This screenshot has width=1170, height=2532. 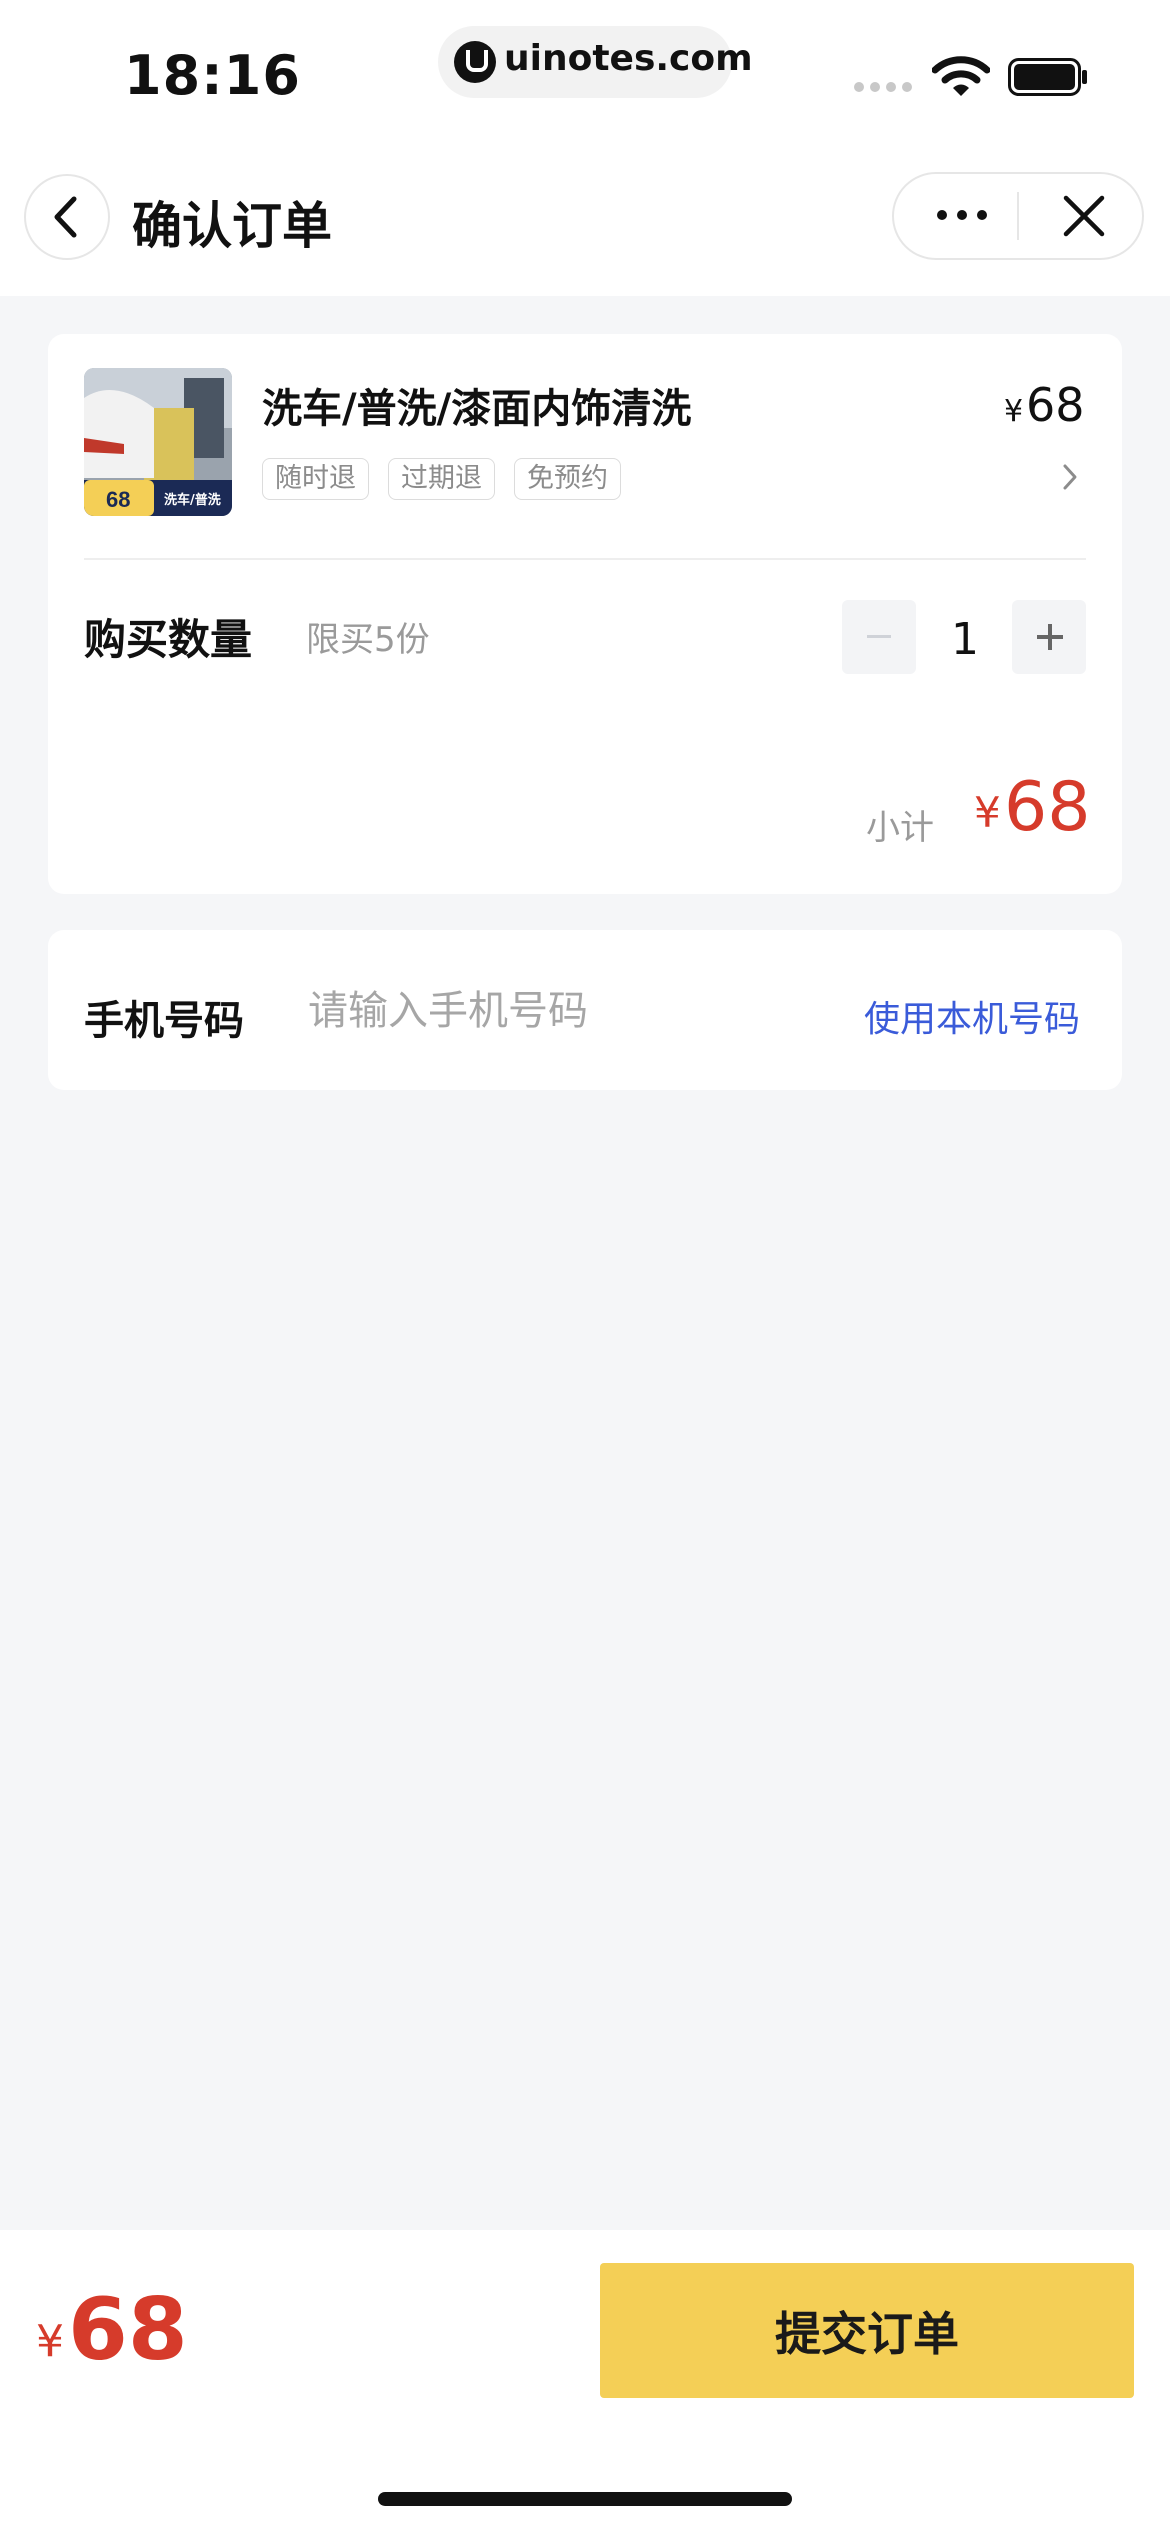 I want to click on svg-text: 洗车/普洗, so click(x=192, y=500).